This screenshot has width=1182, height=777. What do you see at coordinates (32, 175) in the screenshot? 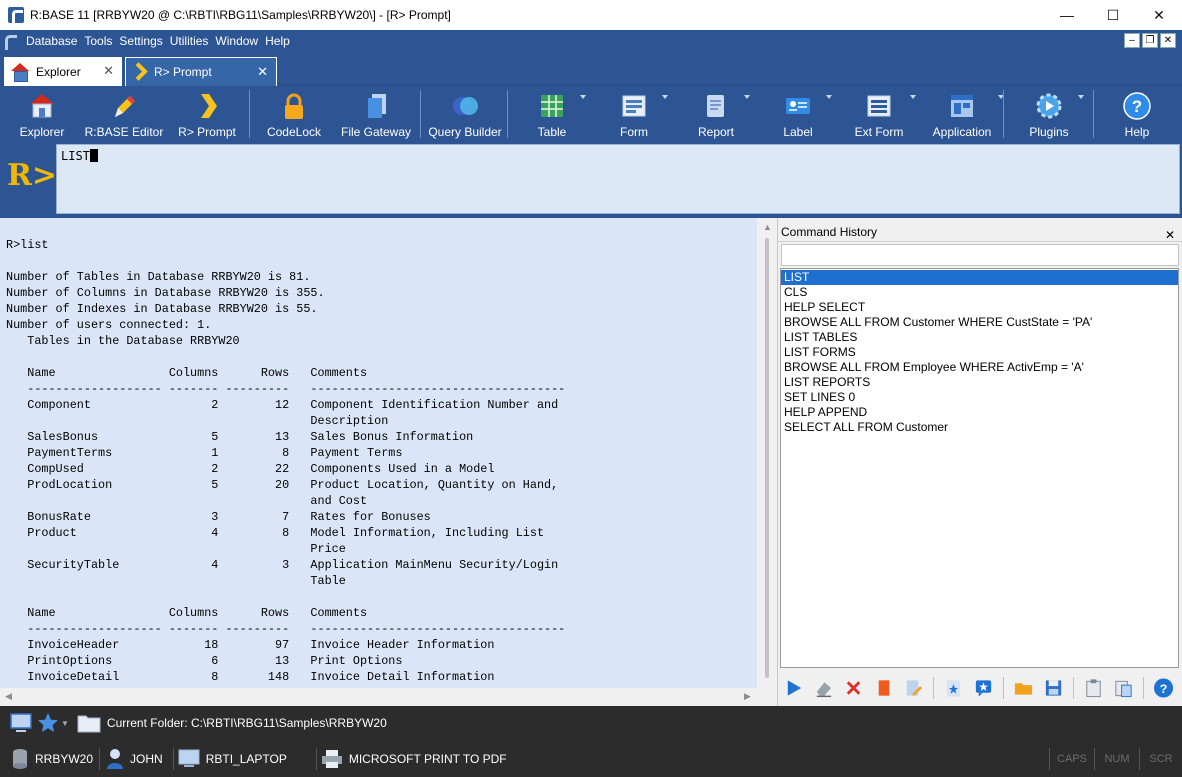
I see `prompt-label: R>` at bounding box center [32, 175].